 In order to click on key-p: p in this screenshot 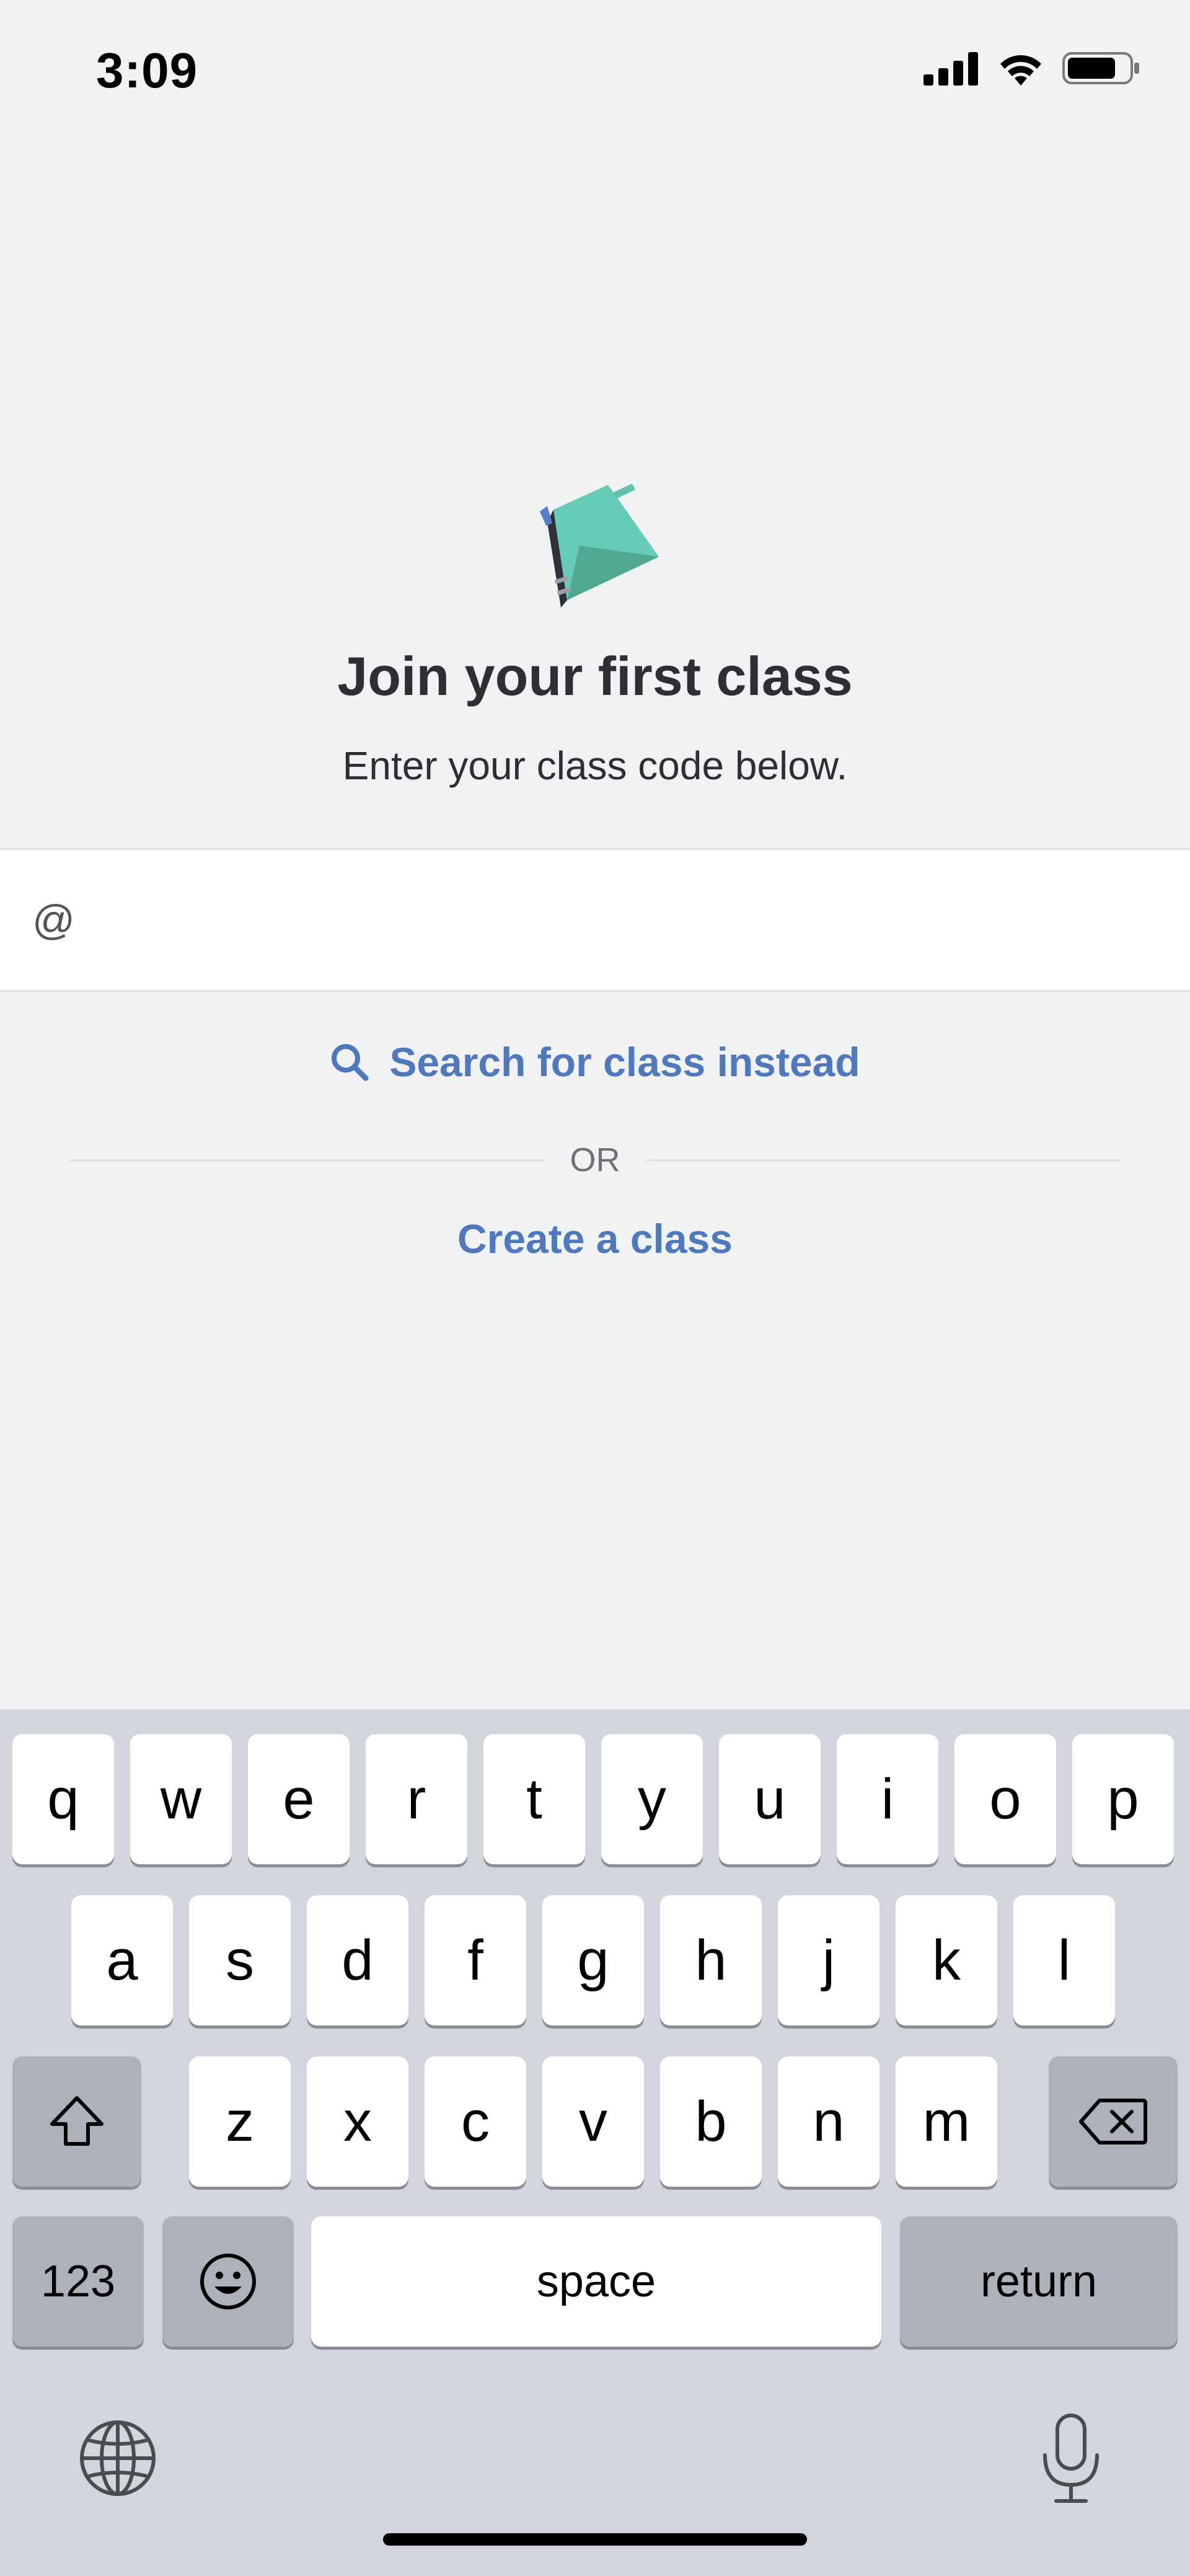, I will do `click(1123, 1799)`.